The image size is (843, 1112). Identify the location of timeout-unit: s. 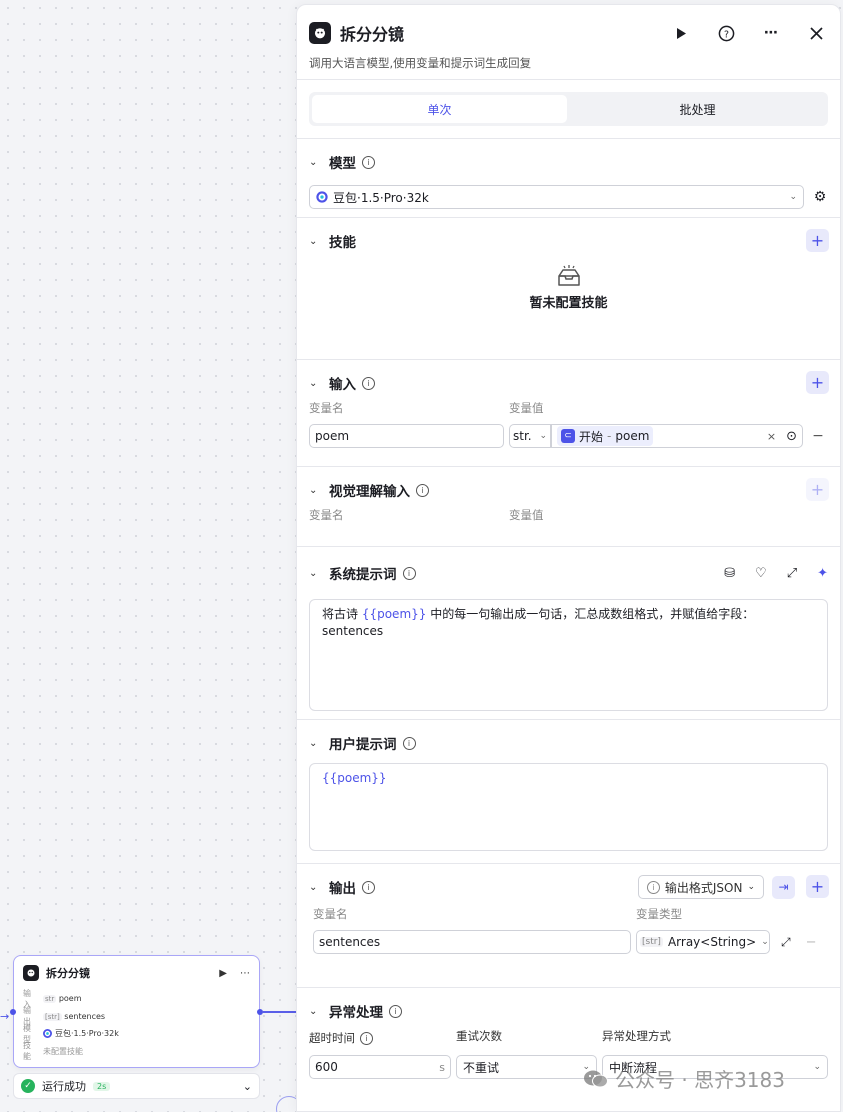
(442, 1067).